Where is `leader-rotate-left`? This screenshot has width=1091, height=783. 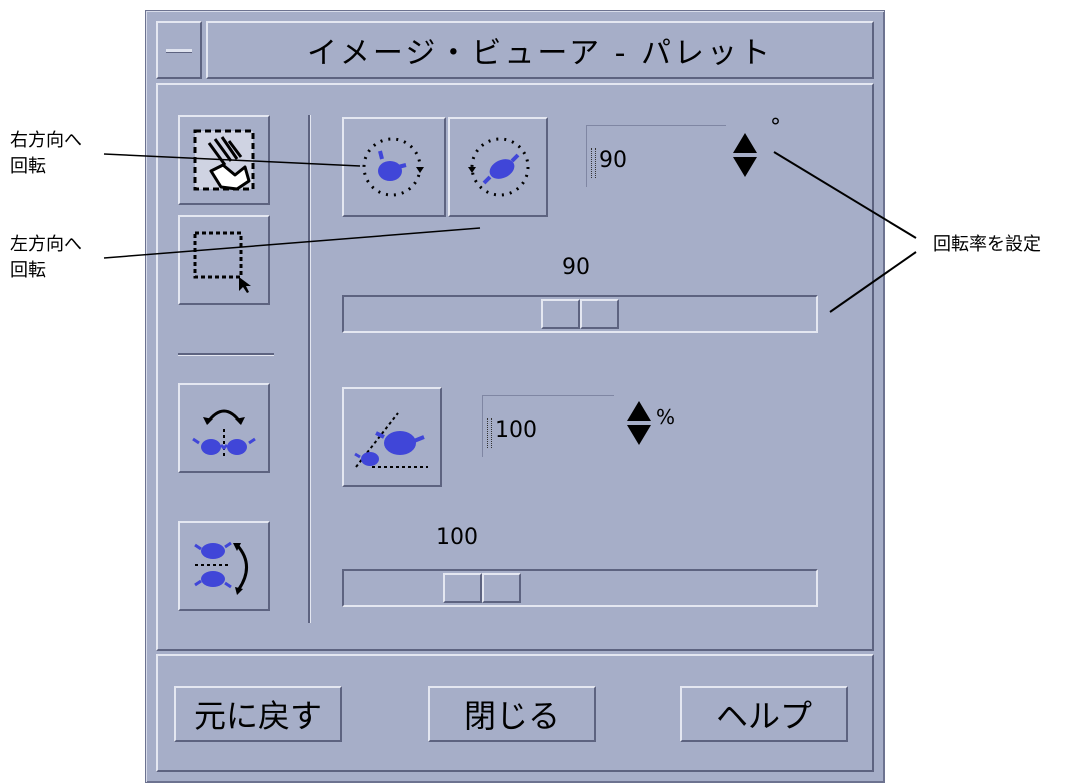 leader-rotate-left is located at coordinates (292, 243).